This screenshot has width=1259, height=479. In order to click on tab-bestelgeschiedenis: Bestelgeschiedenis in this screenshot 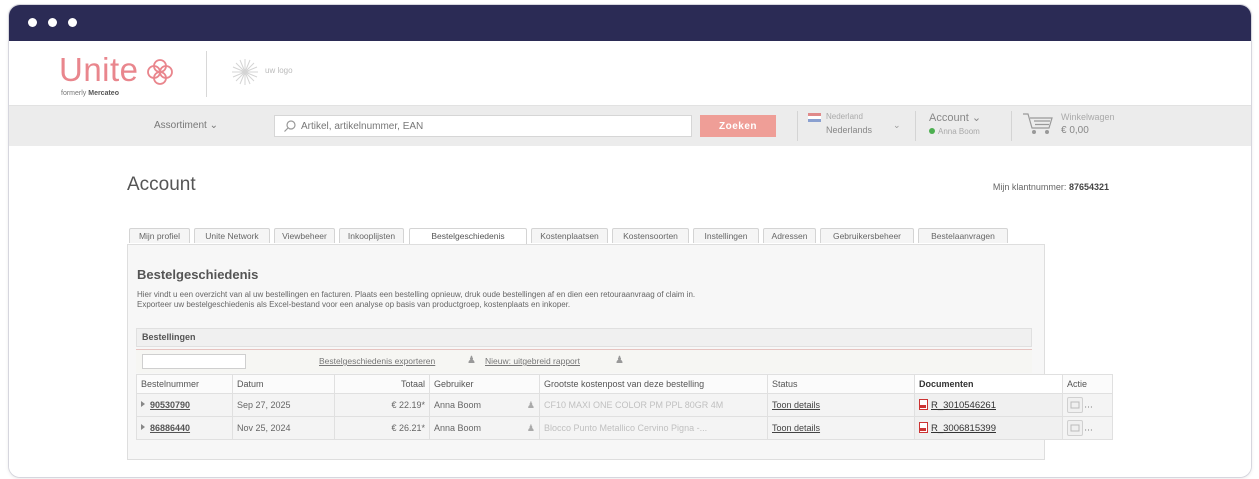, I will do `click(468, 236)`.